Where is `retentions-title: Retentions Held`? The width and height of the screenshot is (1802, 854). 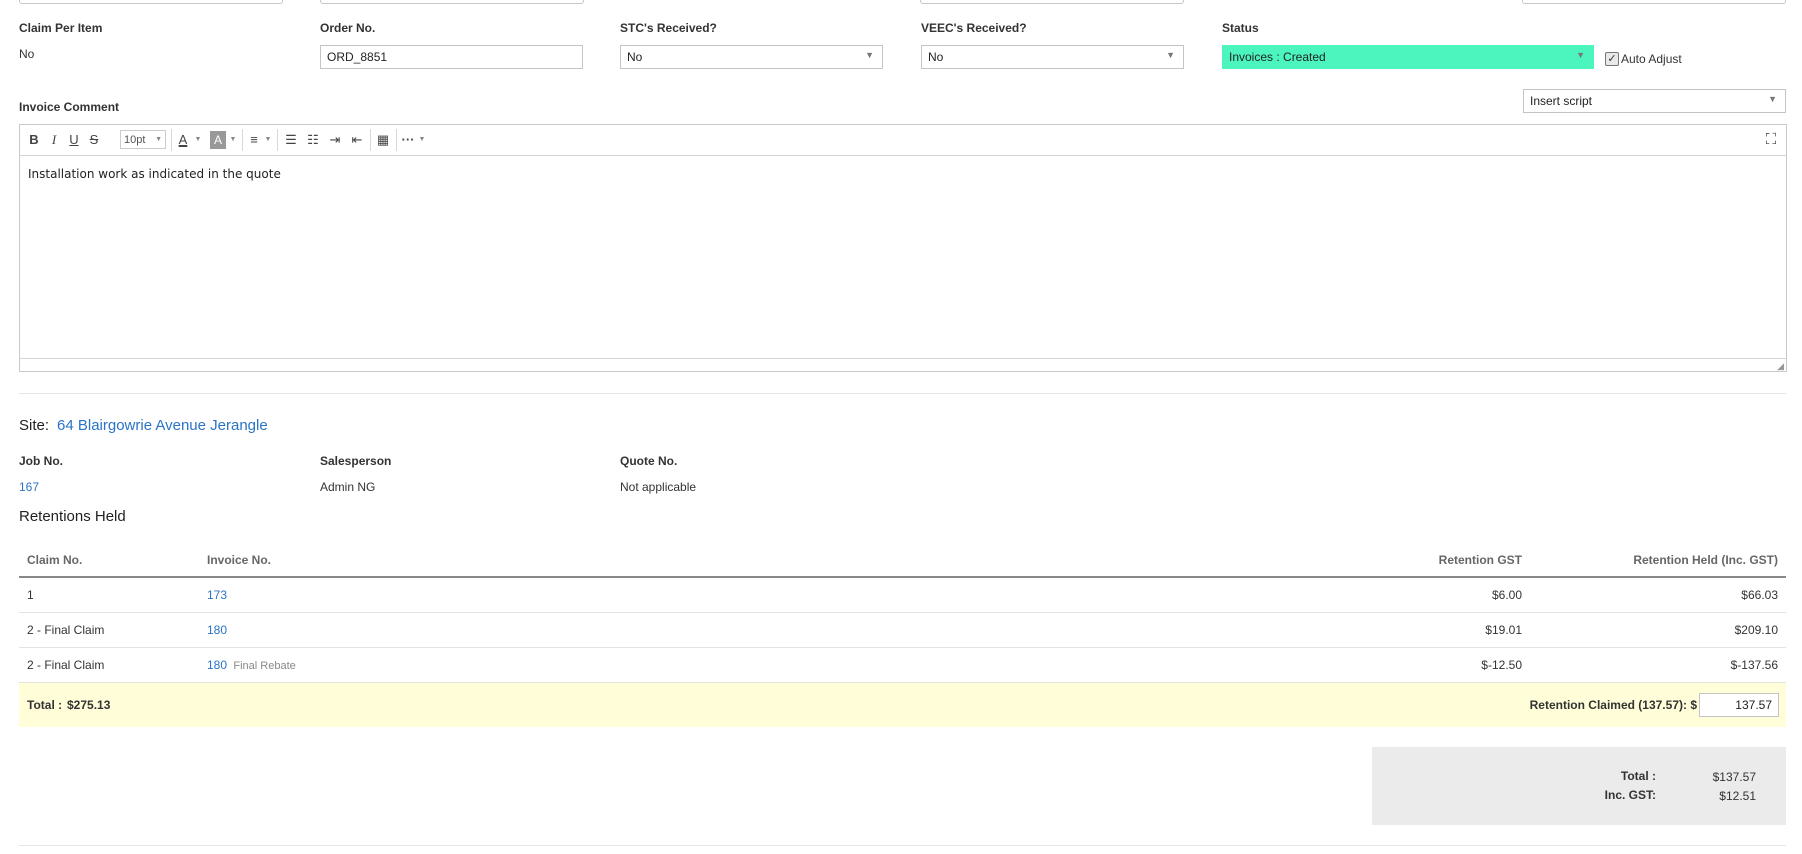
retentions-title: Retentions Held is located at coordinates (72, 516).